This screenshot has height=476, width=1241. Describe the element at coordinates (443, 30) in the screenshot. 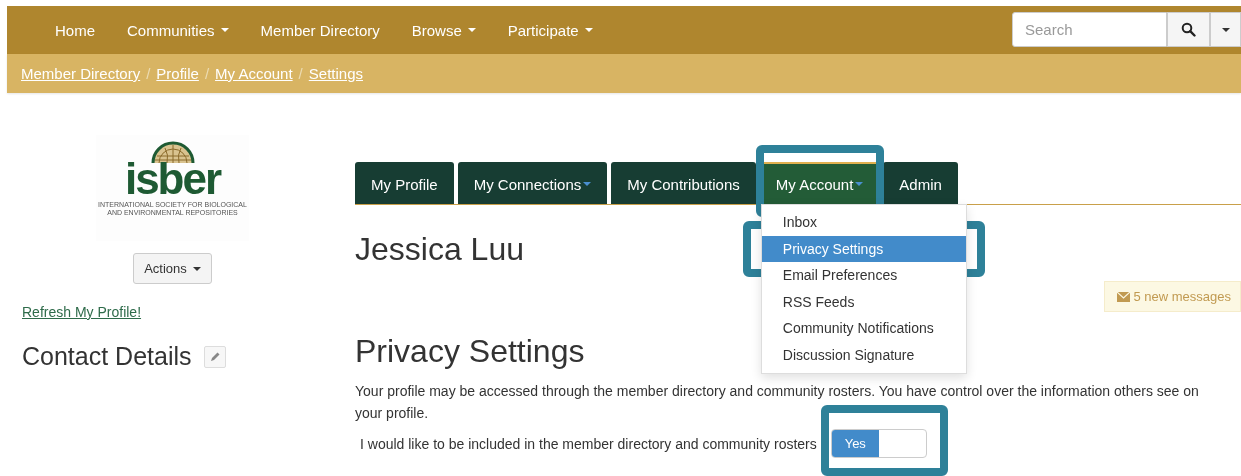

I see `nav-link: Browse` at that location.